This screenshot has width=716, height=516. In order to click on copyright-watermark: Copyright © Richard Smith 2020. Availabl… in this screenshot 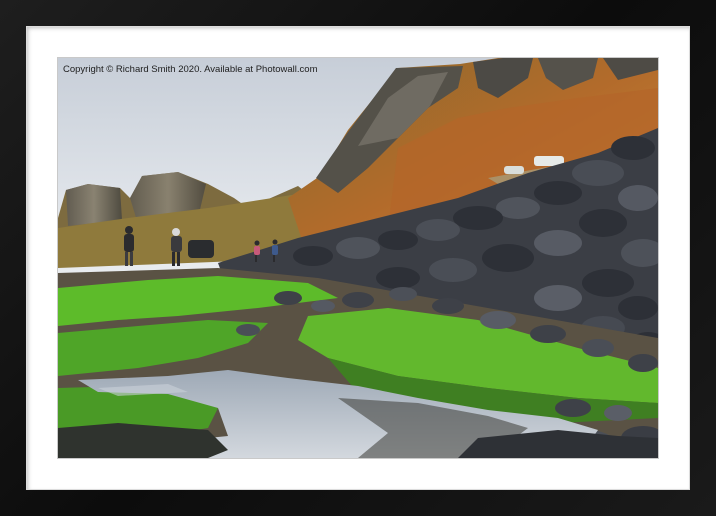, I will do `click(190, 69)`.